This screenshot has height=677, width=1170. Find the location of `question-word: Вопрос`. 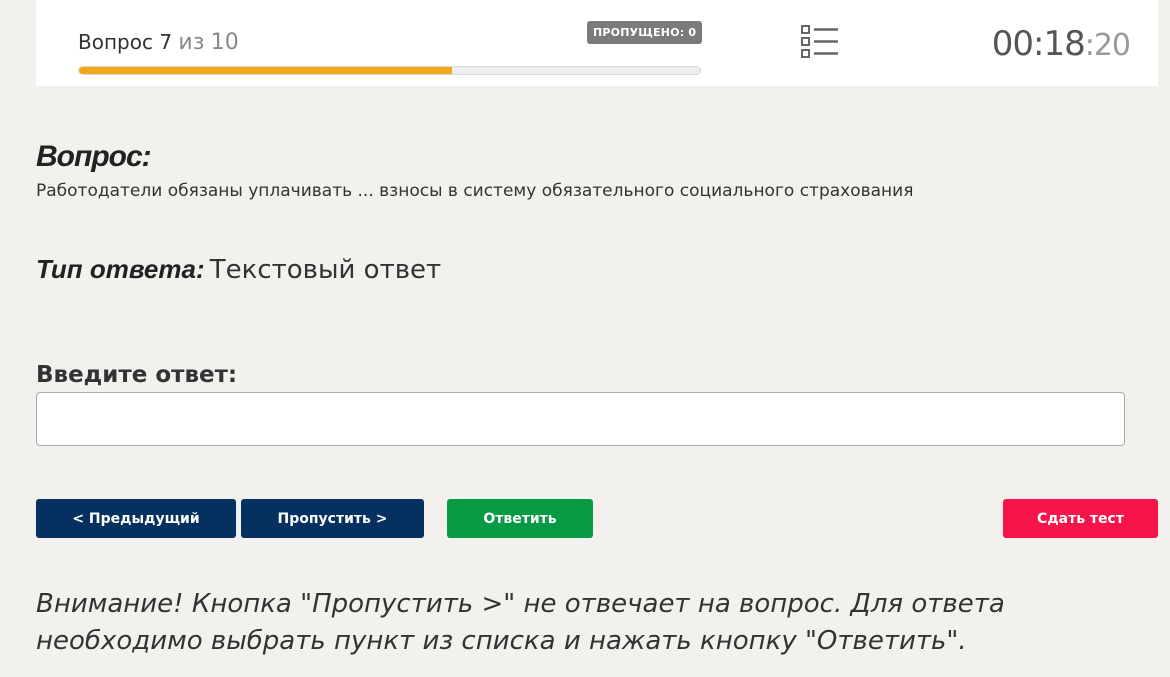

question-word: Вопрос is located at coordinates (115, 42).